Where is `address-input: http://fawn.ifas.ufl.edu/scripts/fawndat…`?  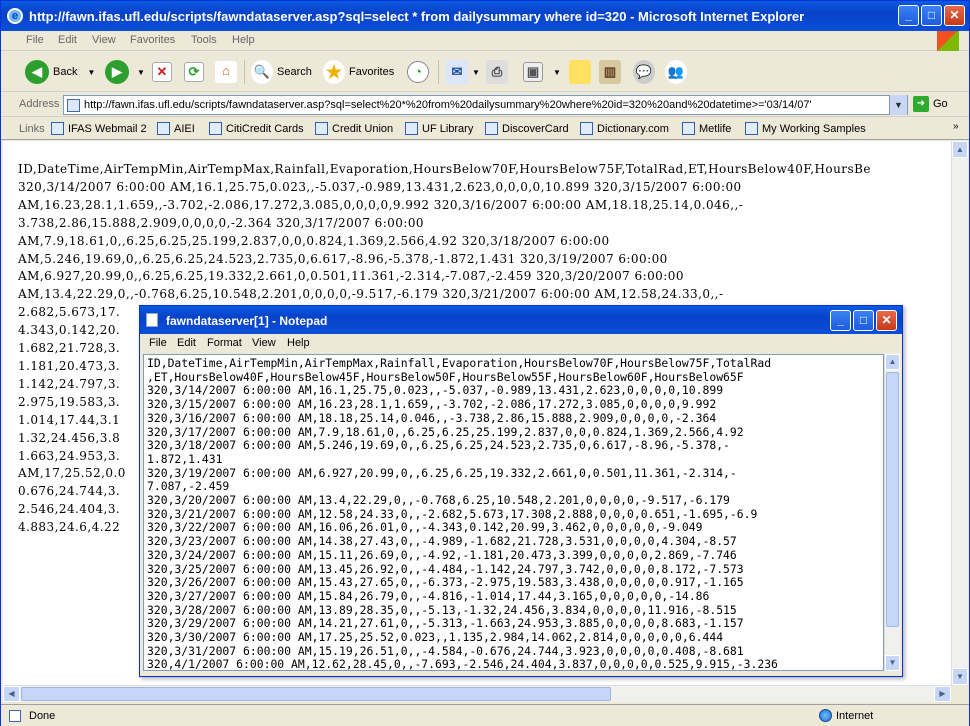 address-input: http://fawn.ifas.ufl.edu/scripts/fawndat… is located at coordinates (485, 105).